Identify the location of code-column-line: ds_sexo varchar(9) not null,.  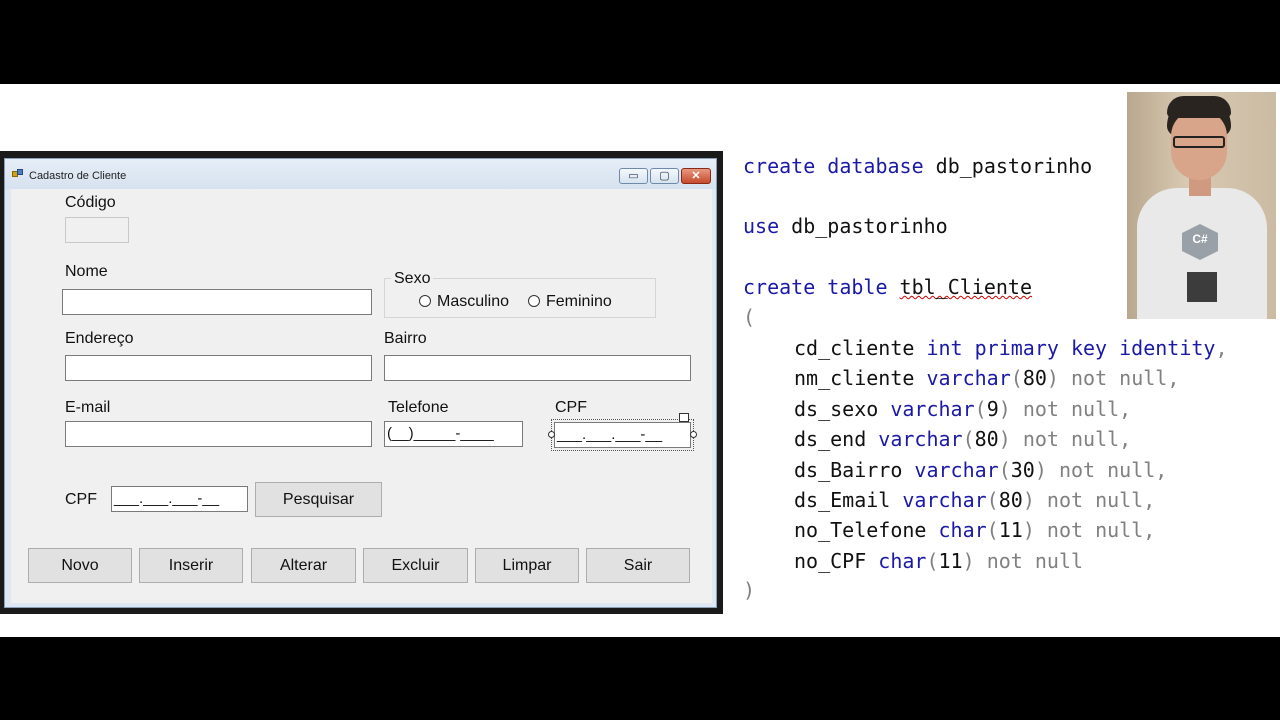
(963, 409).